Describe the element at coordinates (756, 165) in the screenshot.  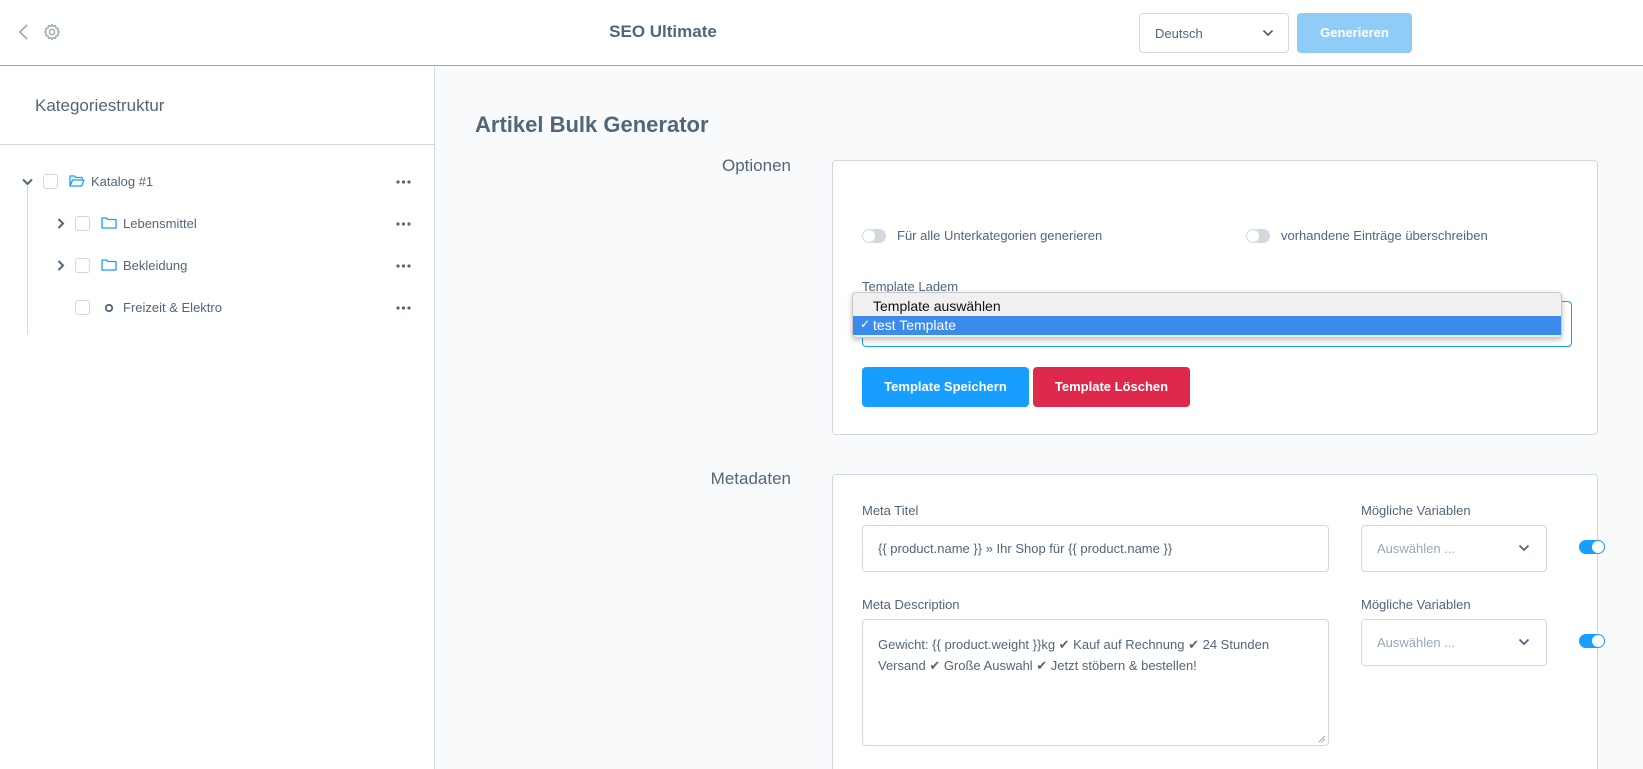
I see `options-section-label: Optionen` at that location.